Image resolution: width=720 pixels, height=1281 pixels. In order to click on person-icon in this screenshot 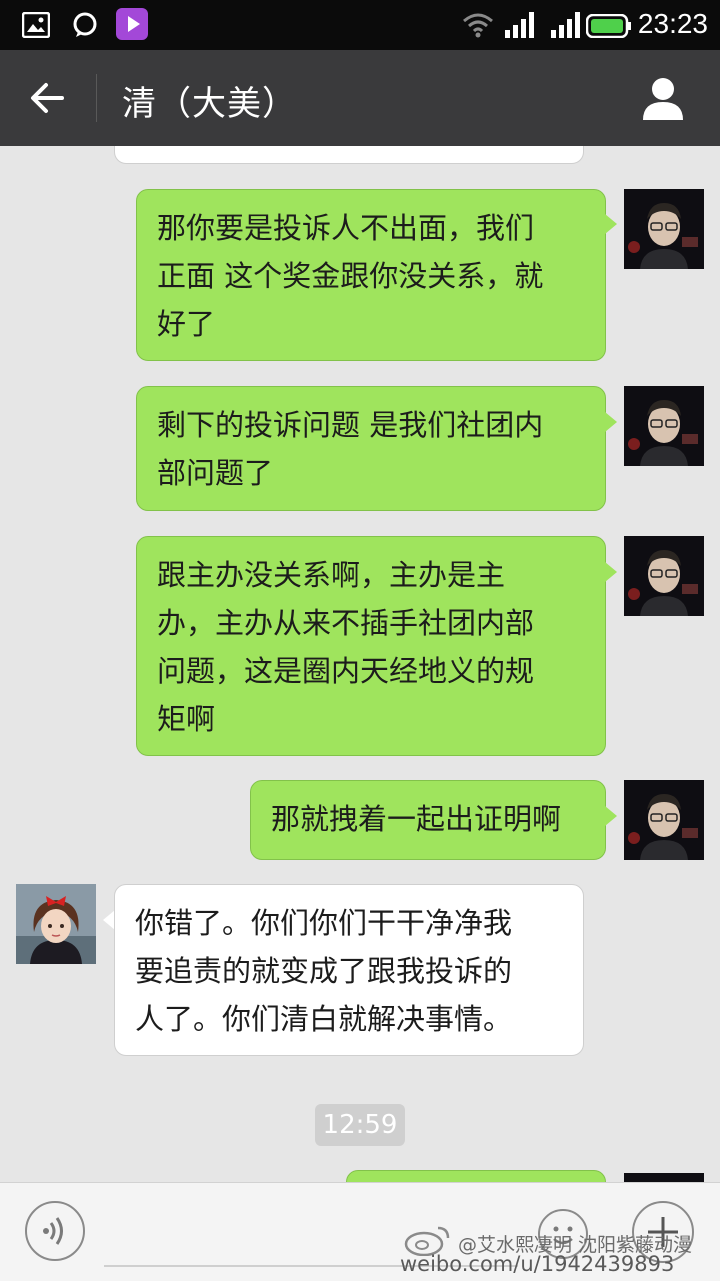, I will do `click(663, 99)`.